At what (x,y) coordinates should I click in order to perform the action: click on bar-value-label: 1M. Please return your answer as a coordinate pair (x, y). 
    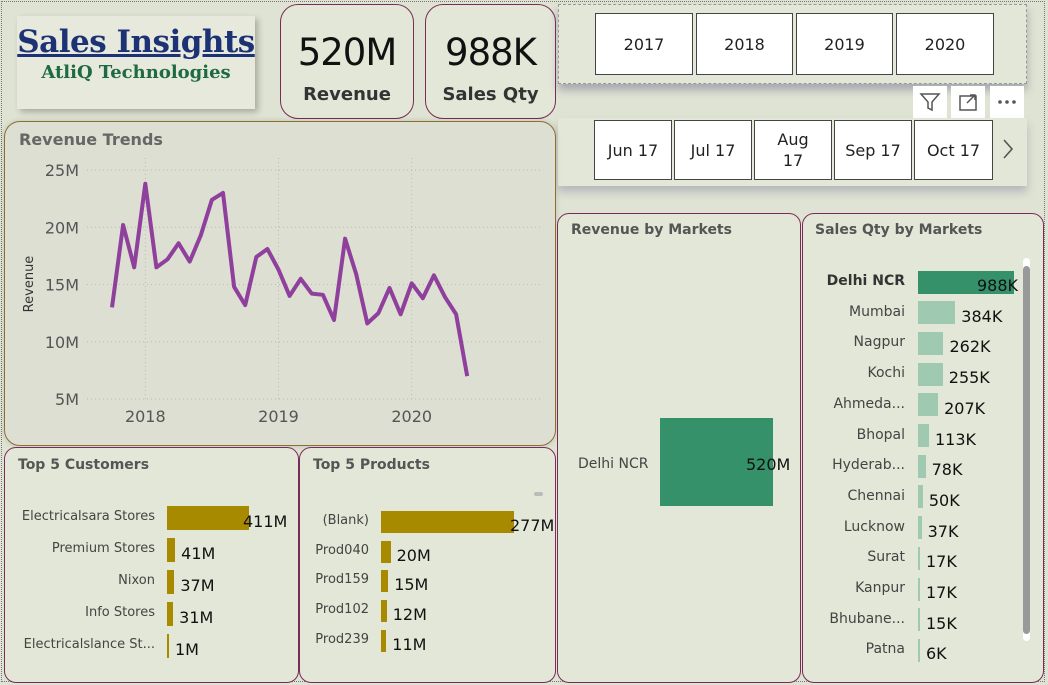
    Looking at the image, I should click on (187, 649).